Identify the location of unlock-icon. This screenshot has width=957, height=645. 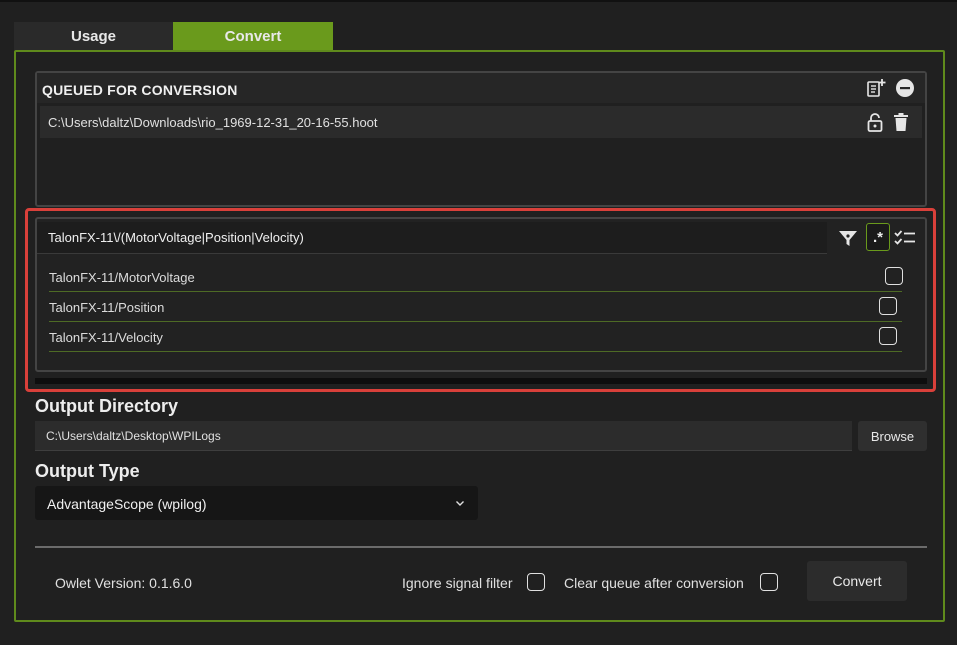
(875, 122).